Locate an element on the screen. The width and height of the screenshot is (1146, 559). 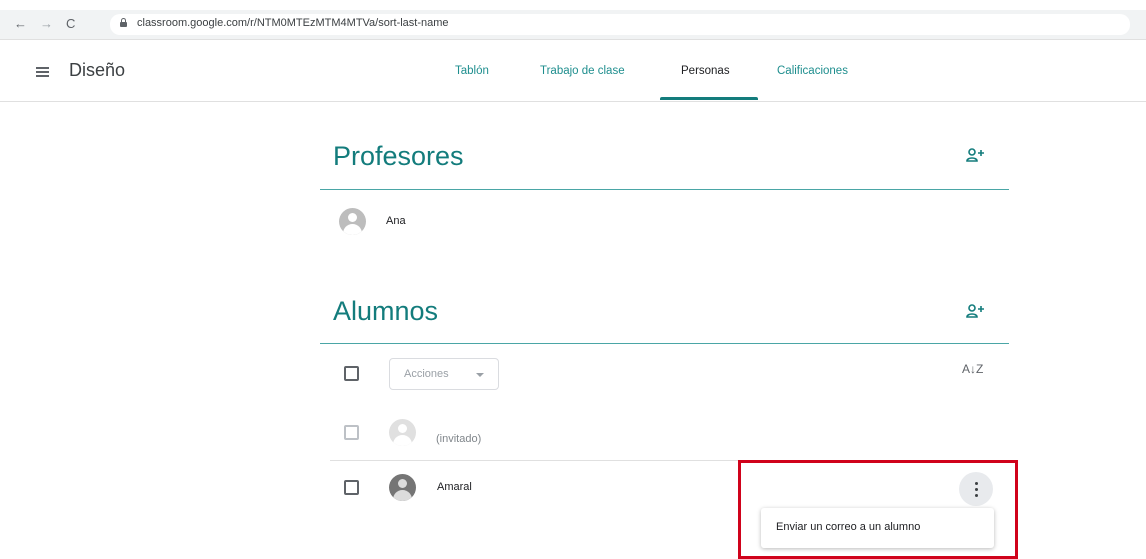
students-heading: Alumnos is located at coordinates (386, 311).